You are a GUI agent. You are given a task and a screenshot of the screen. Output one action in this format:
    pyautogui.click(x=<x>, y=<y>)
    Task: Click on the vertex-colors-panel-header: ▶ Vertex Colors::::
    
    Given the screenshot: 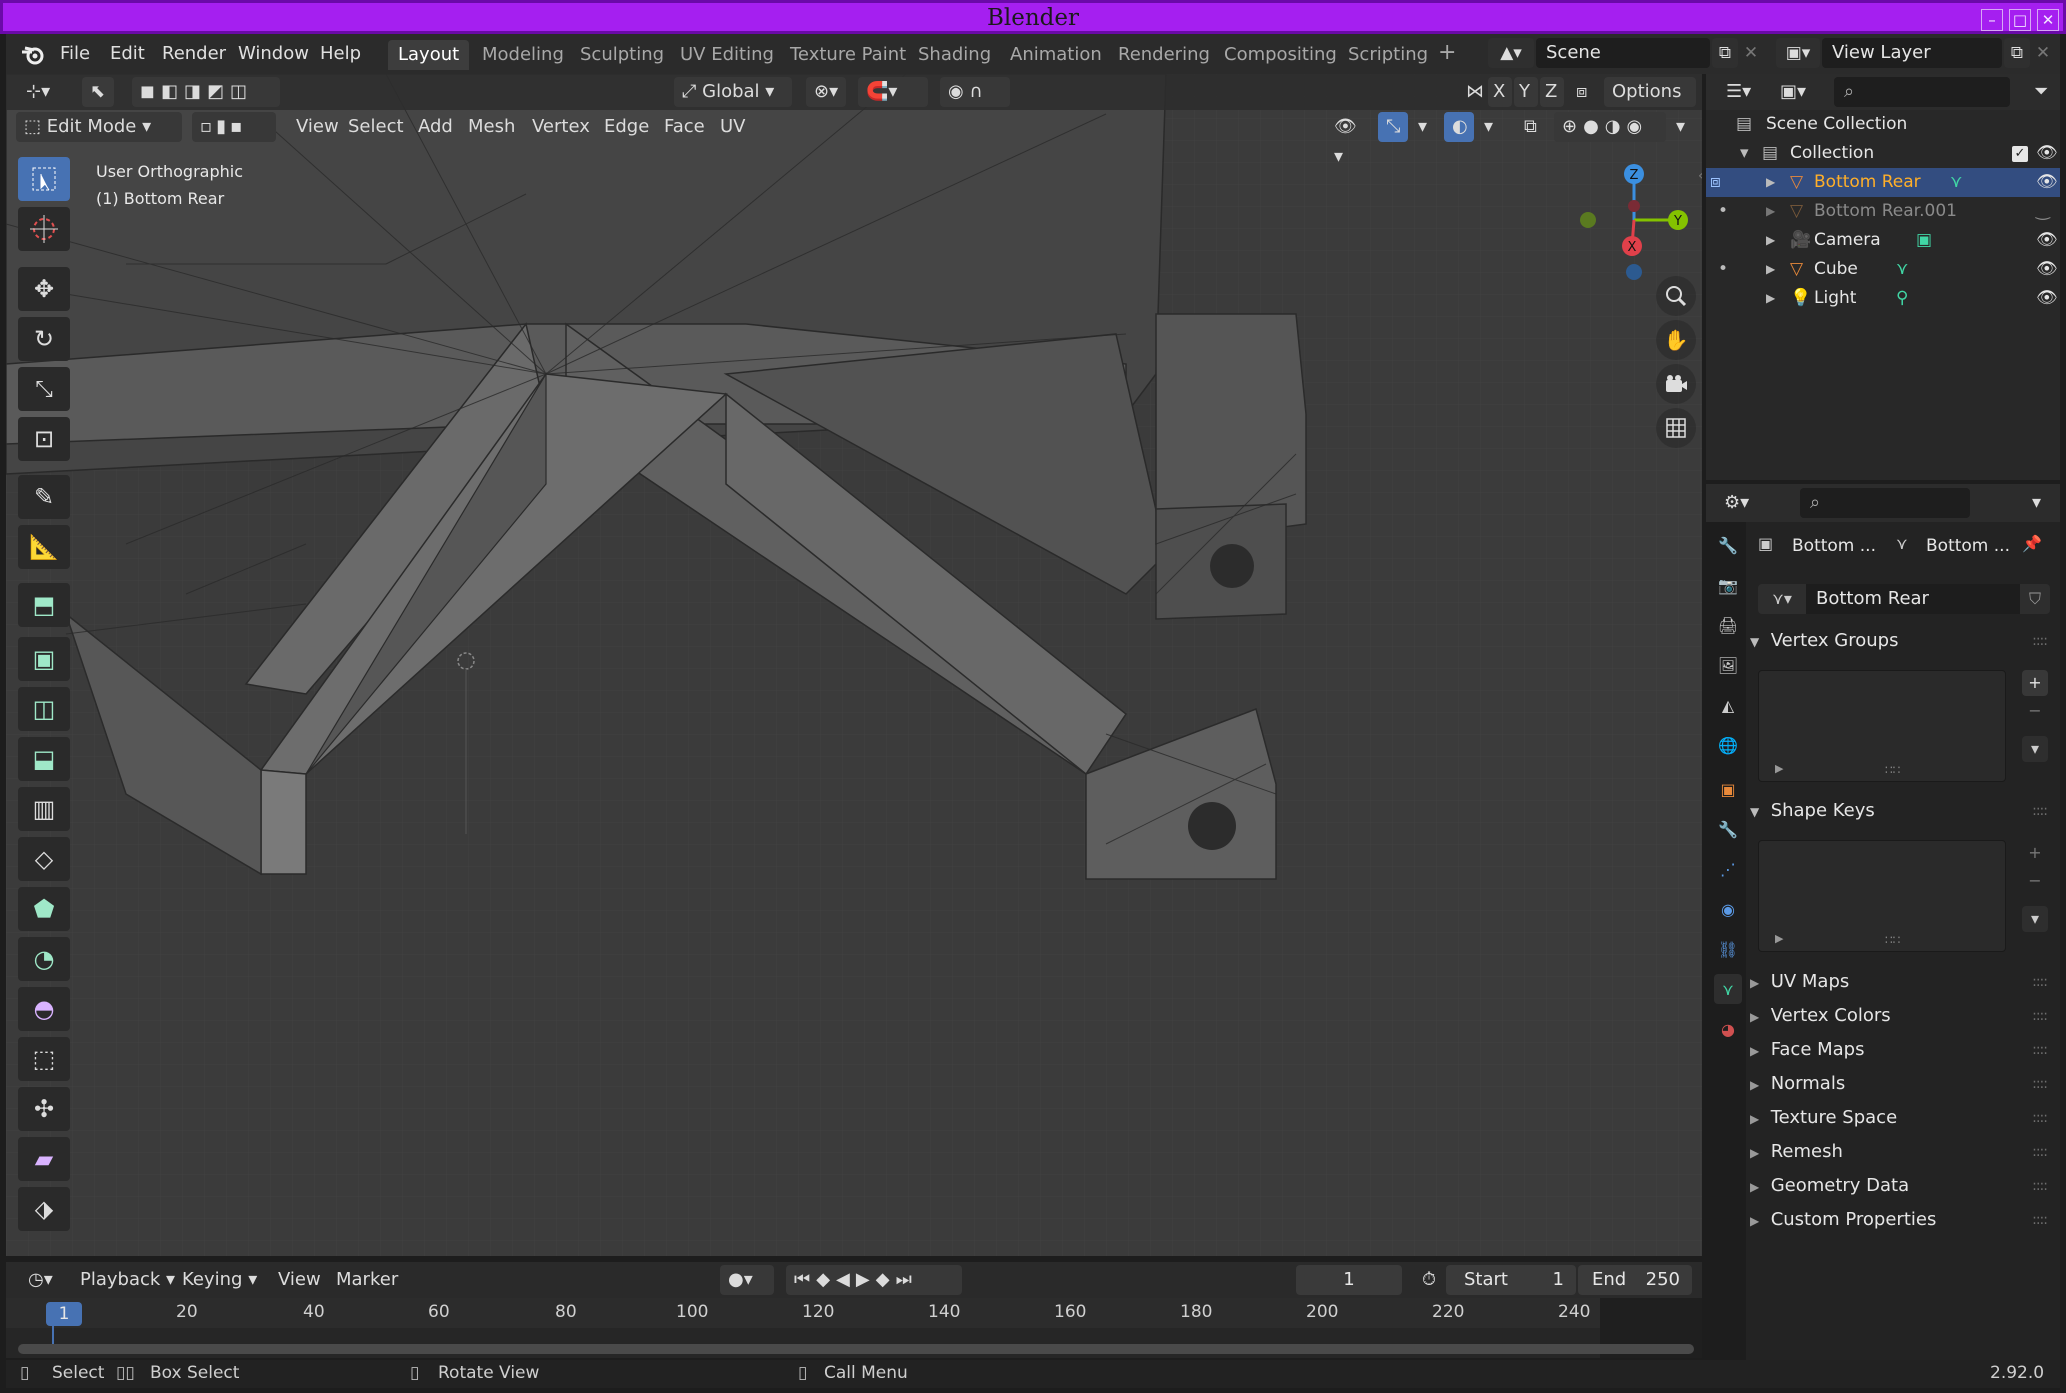 What is the action you would take?
    pyautogui.click(x=1902, y=1016)
    